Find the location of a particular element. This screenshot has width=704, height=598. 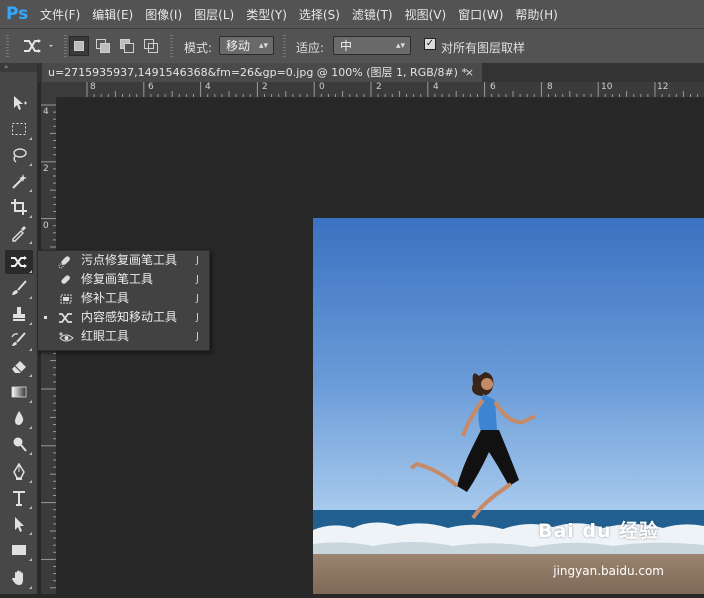

red-eye-icon is located at coordinates (66, 337).